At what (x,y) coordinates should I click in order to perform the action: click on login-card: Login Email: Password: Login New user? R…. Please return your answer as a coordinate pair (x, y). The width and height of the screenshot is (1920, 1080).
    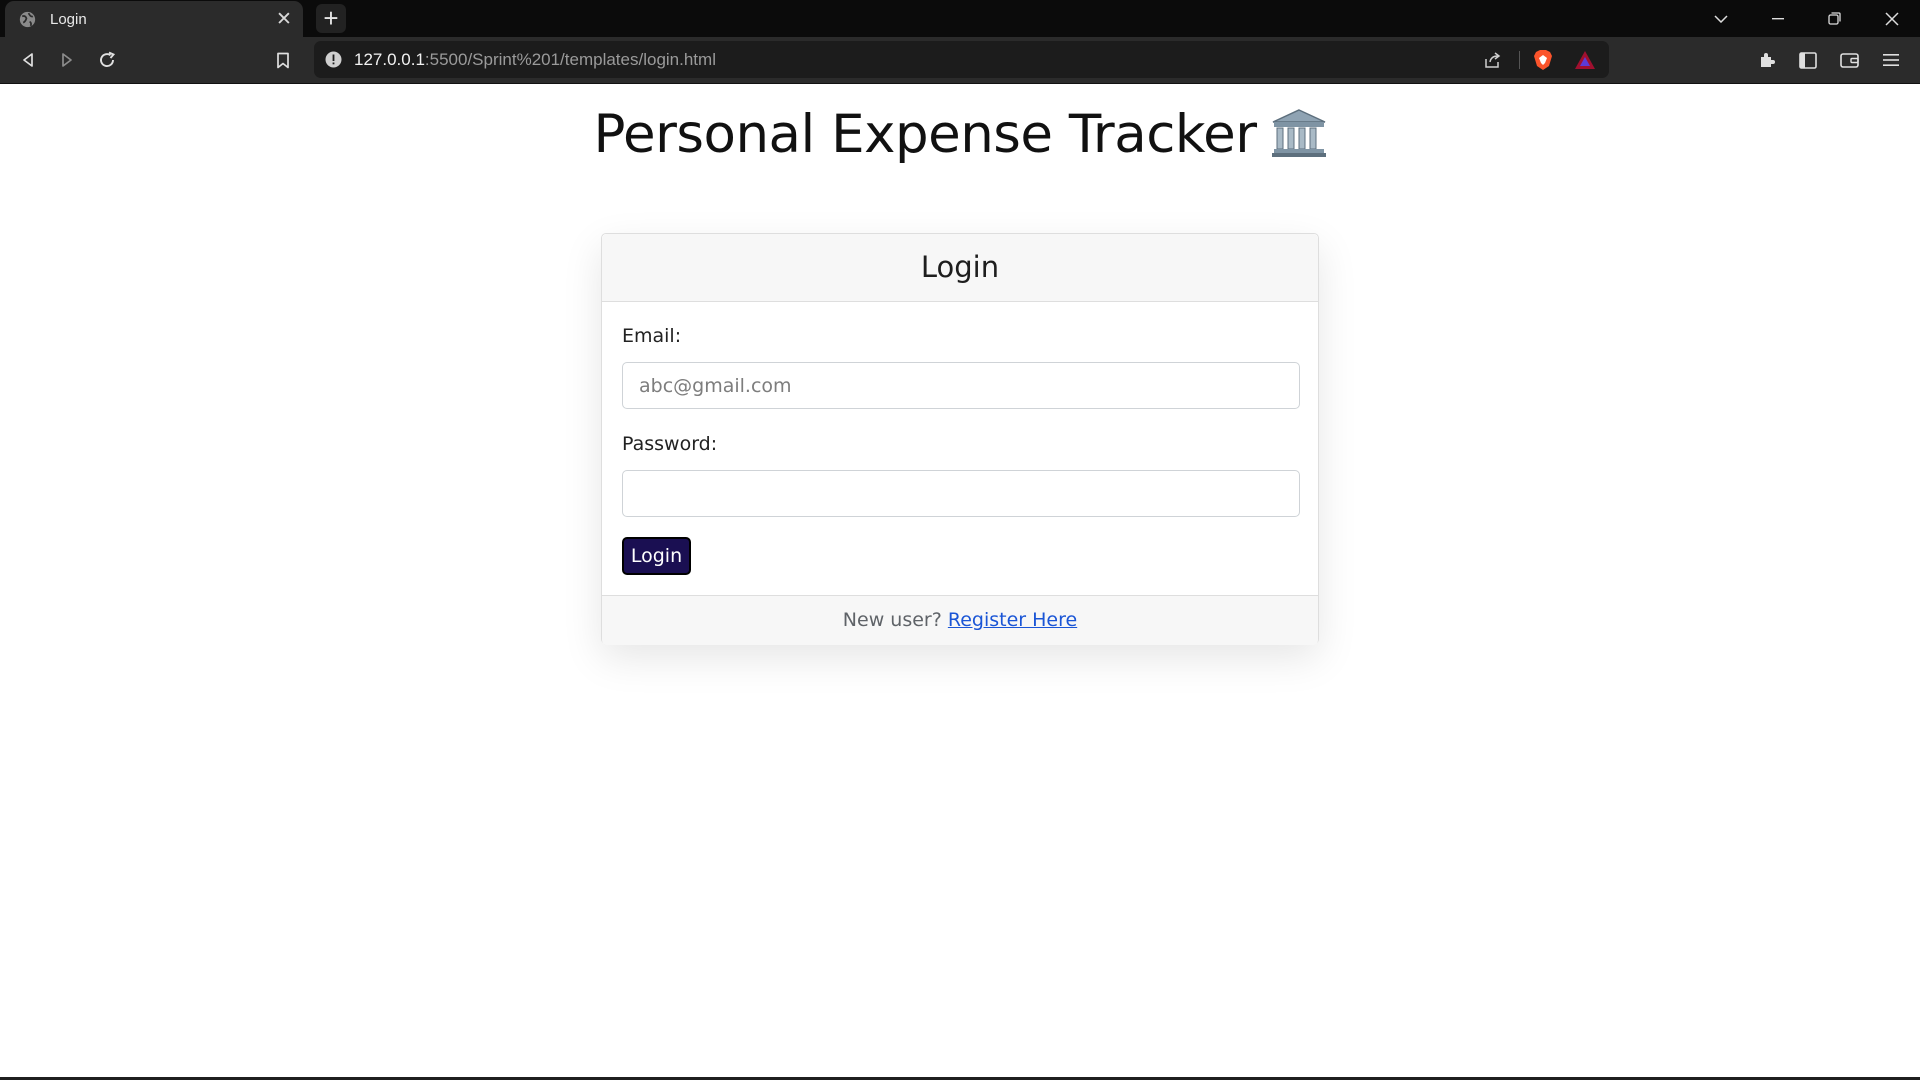
    Looking at the image, I should click on (960, 439).